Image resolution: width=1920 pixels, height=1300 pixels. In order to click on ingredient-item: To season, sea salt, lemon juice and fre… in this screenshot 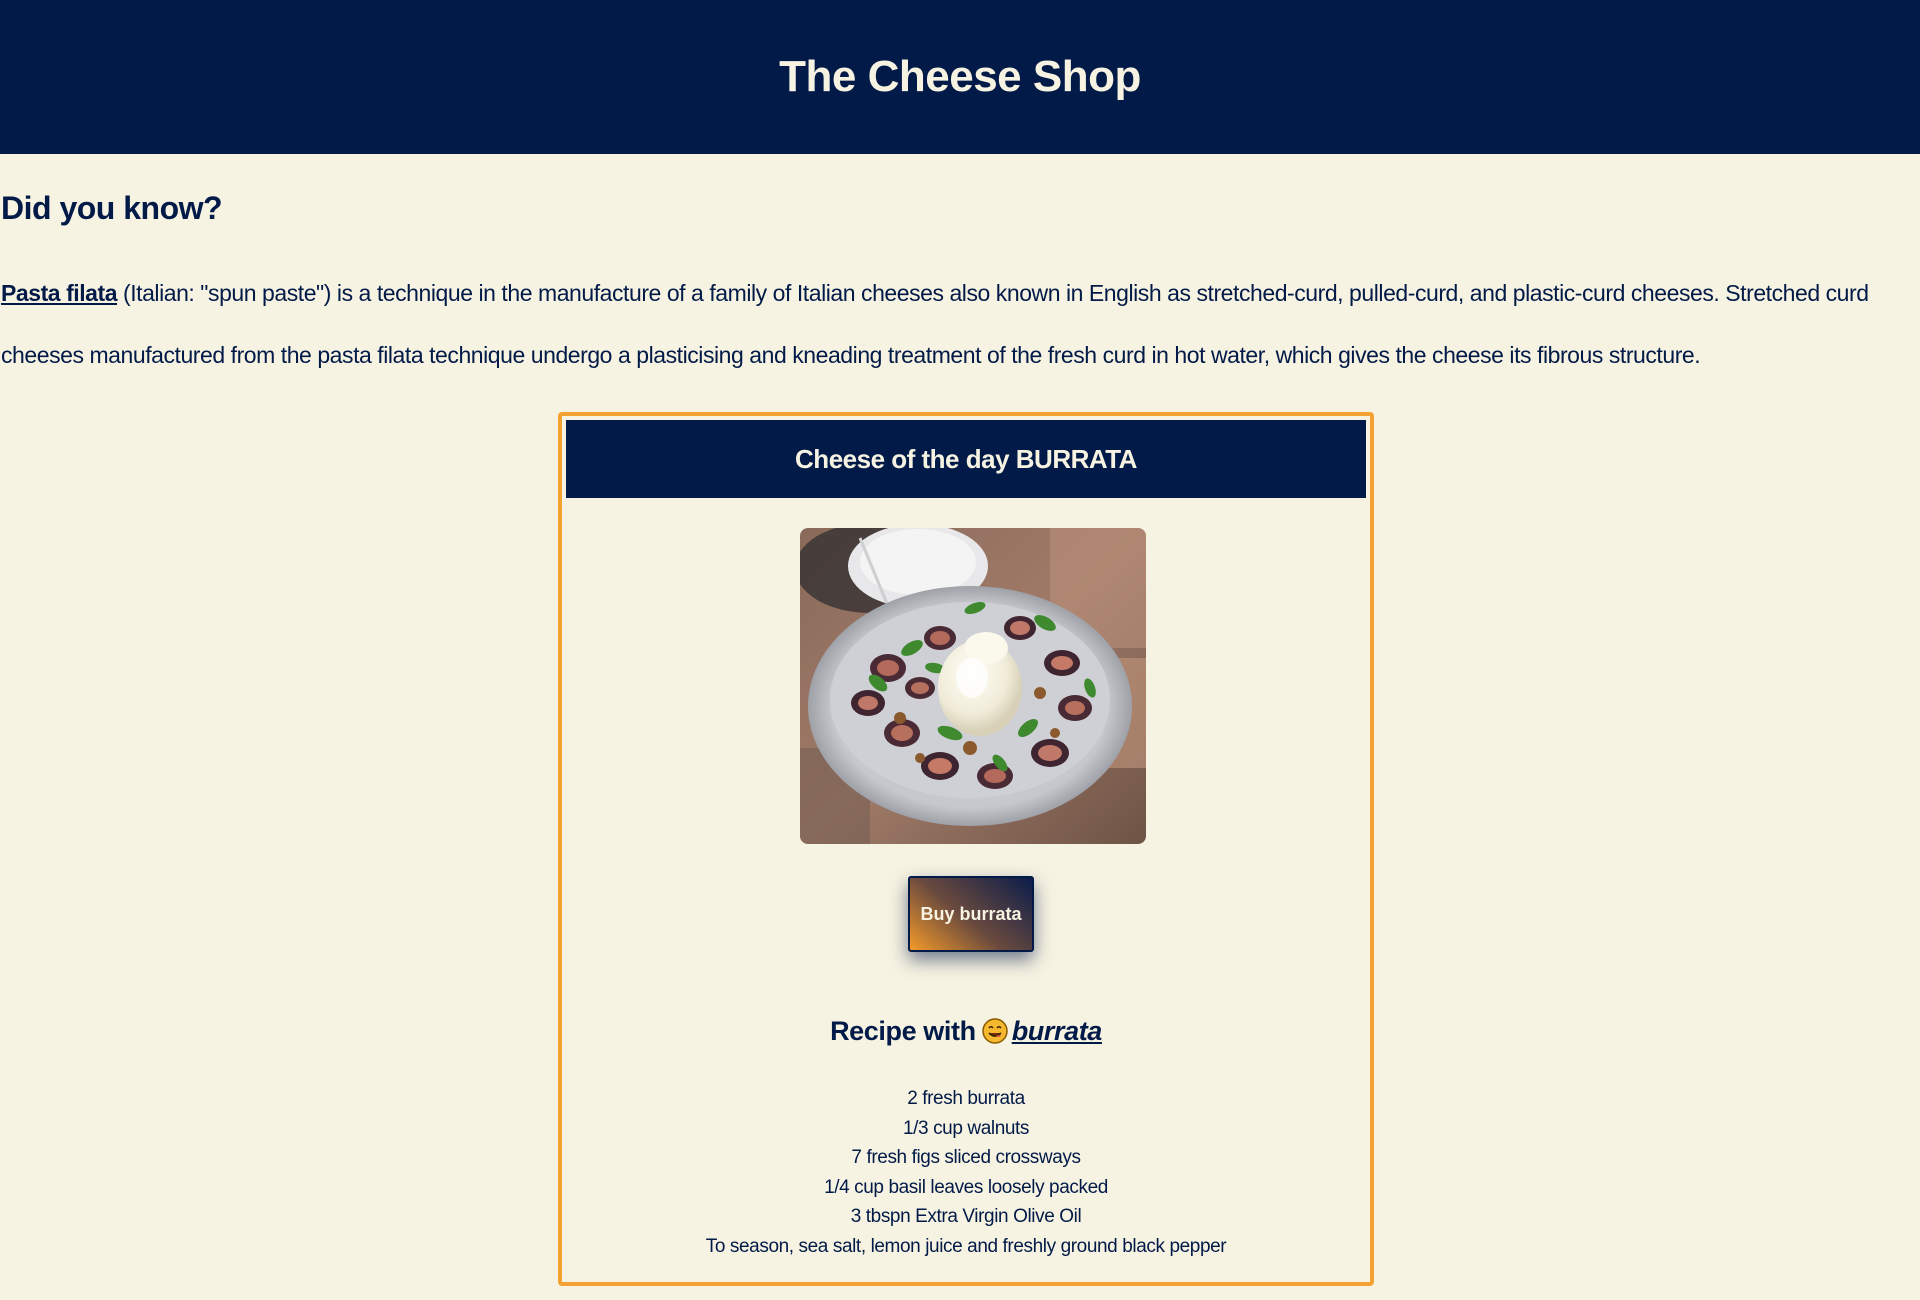, I will do `click(966, 1246)`.